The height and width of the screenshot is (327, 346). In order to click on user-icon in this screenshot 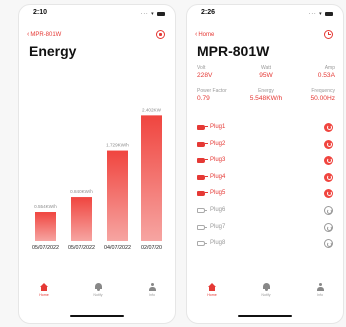, I will do `click(152, 287)`.